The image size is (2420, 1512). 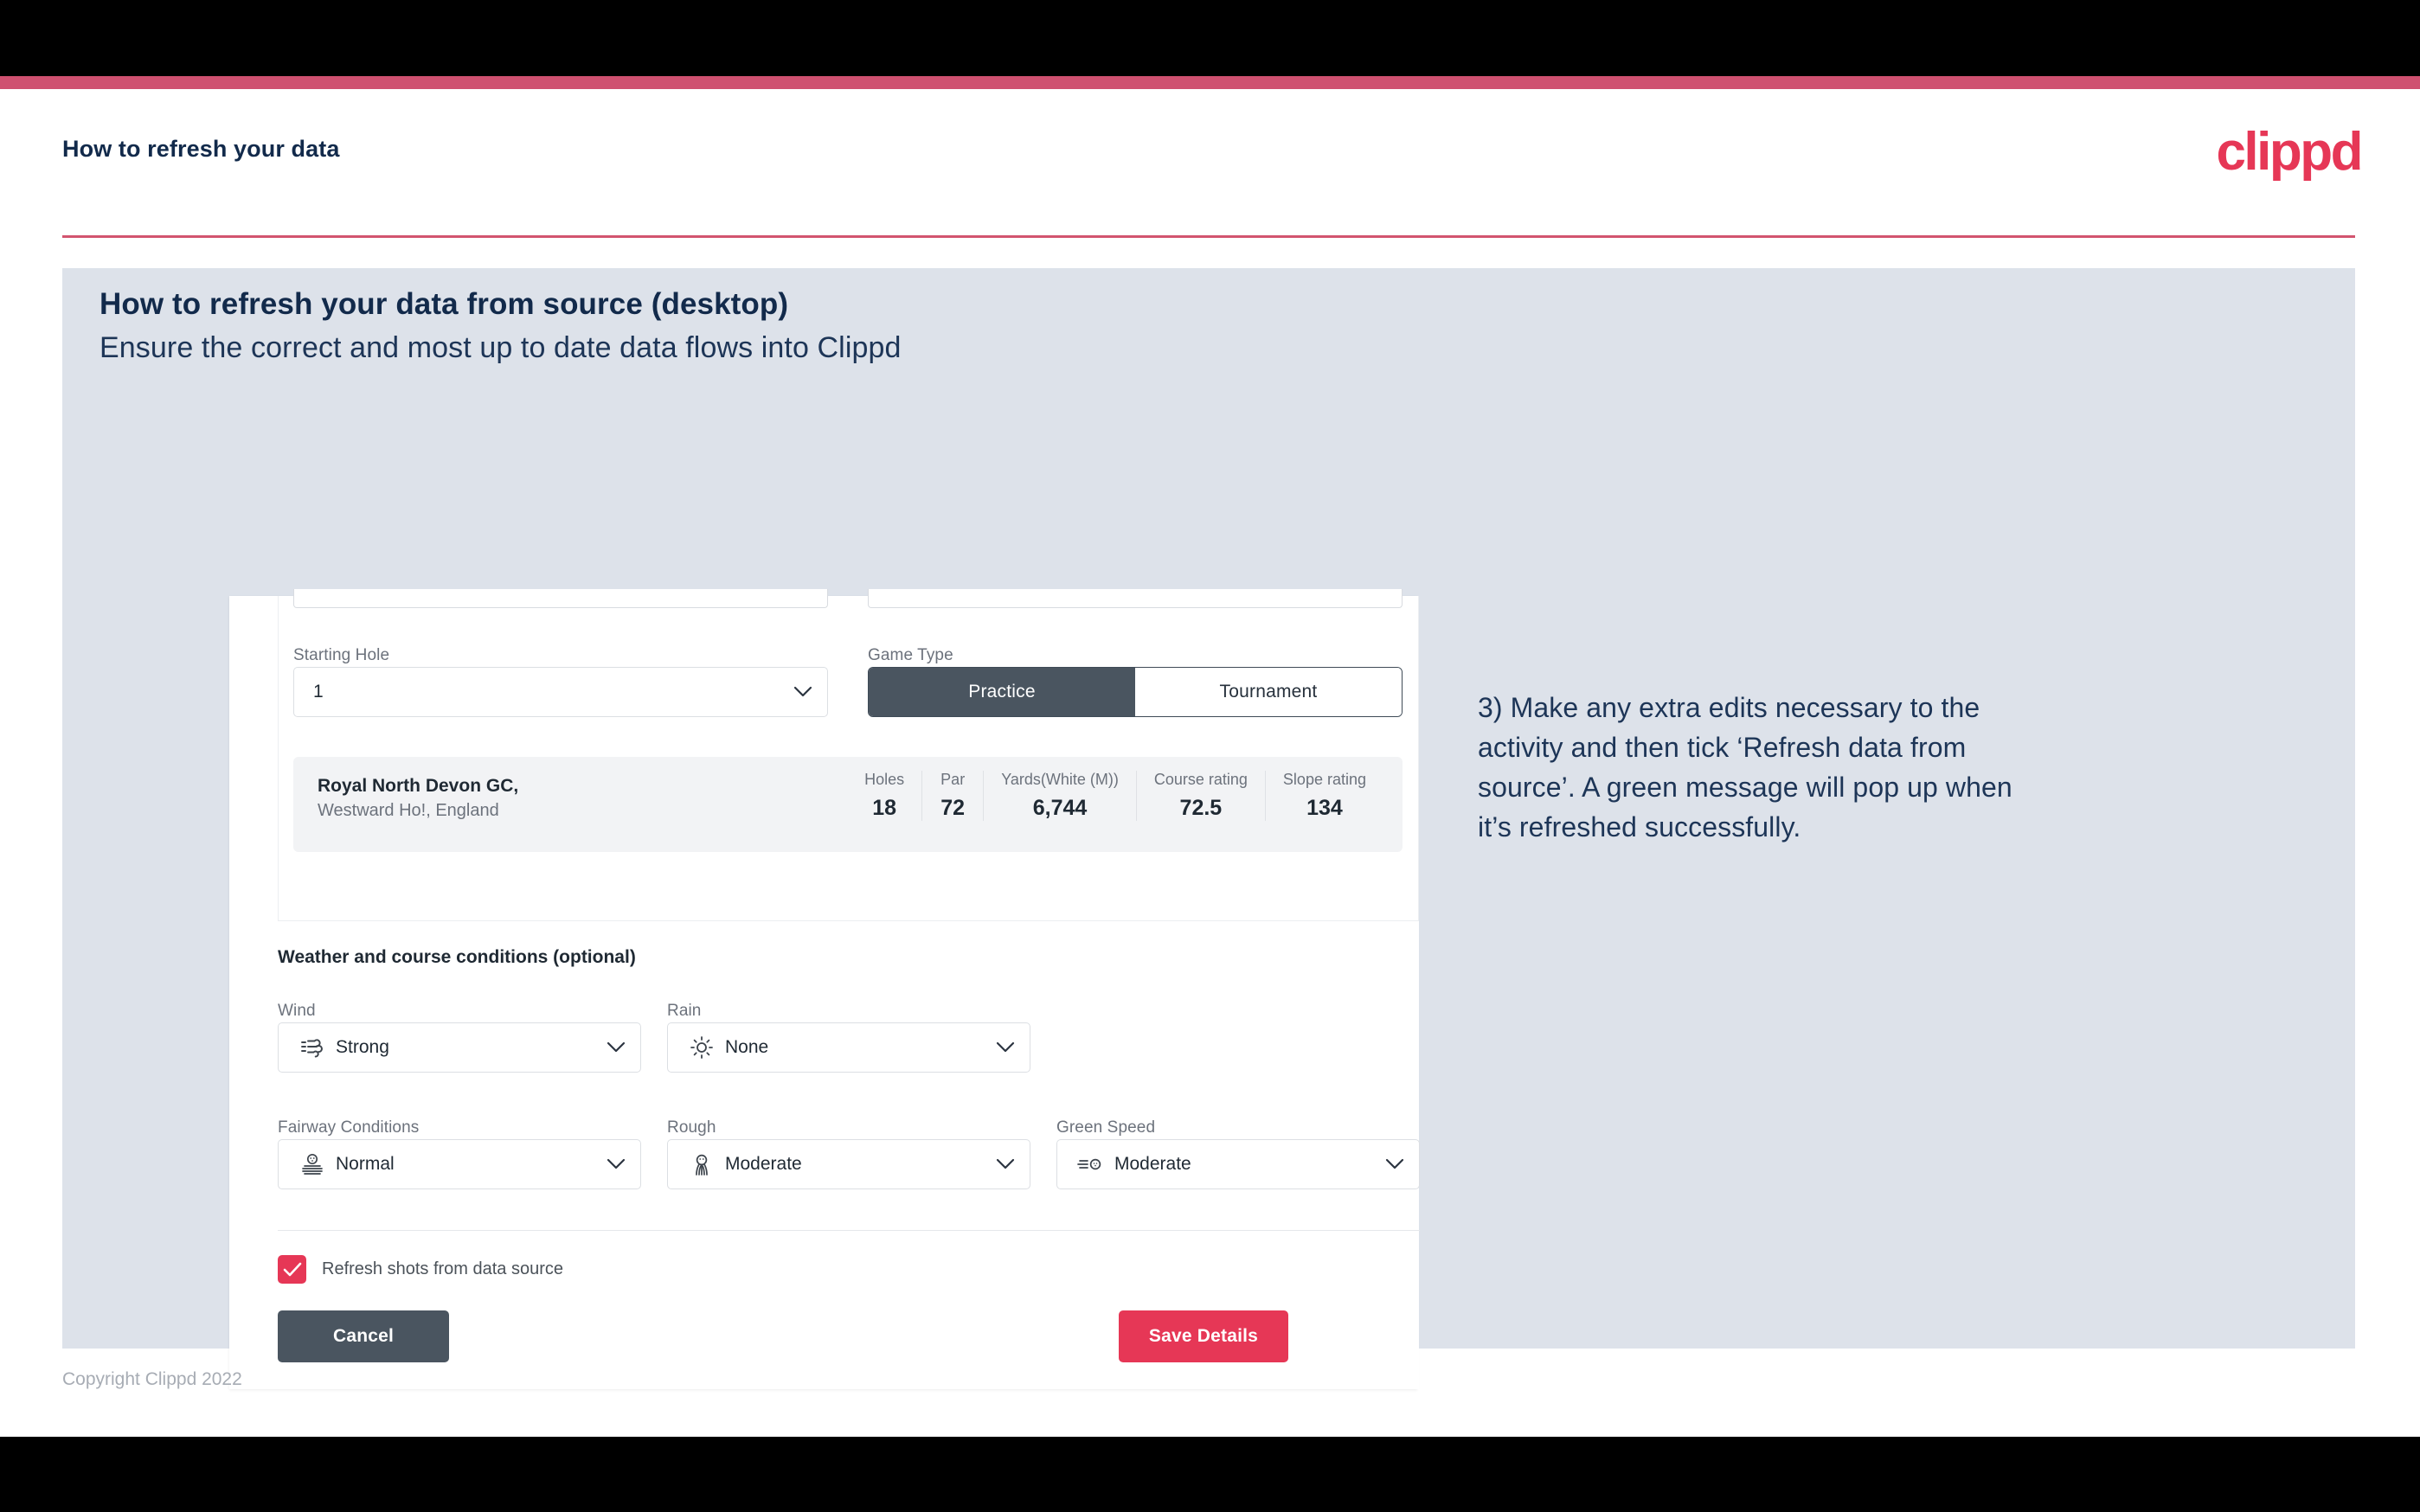 I want to click on stat-holes: Holes 18, so click(x=884, y=796).